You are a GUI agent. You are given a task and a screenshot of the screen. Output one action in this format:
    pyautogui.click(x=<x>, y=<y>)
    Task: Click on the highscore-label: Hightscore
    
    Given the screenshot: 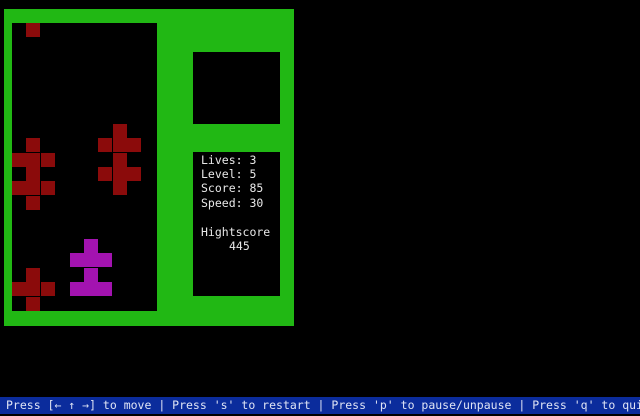 What is the action you would take?
    pyautogui.click(x=236, y=232)
    